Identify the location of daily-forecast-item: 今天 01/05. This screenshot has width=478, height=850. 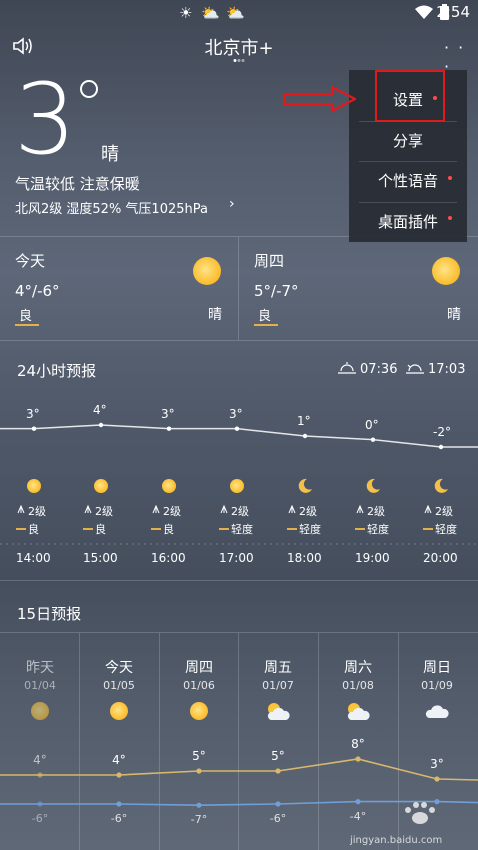
(119, 685).